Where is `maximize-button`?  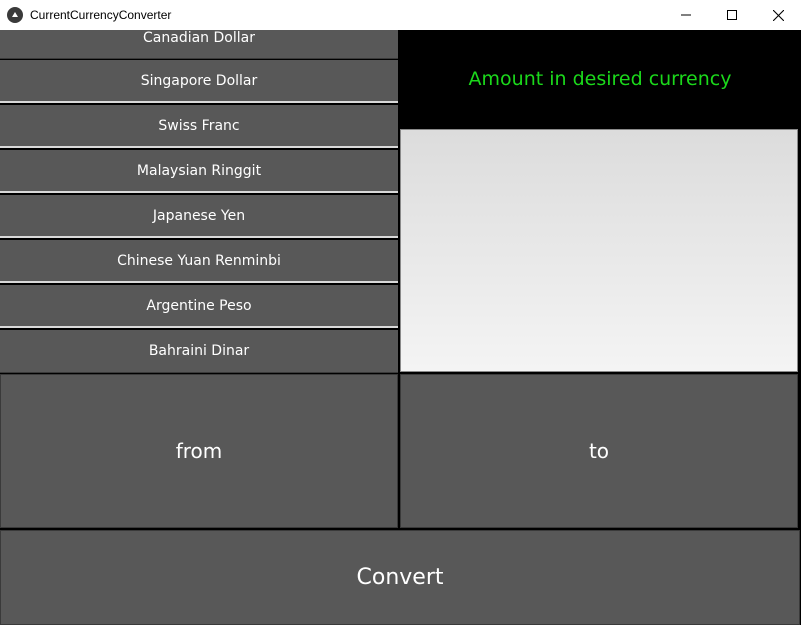
maximize-button is located at coordinates (732, 15).